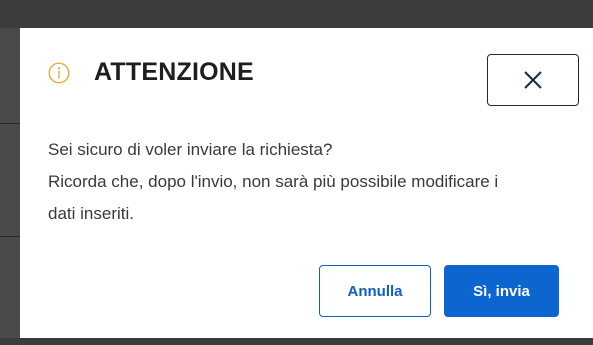 This screenshot has width=593, height=345. I want to click on dialog-header: ATTENZIONE, so click(151, 72).